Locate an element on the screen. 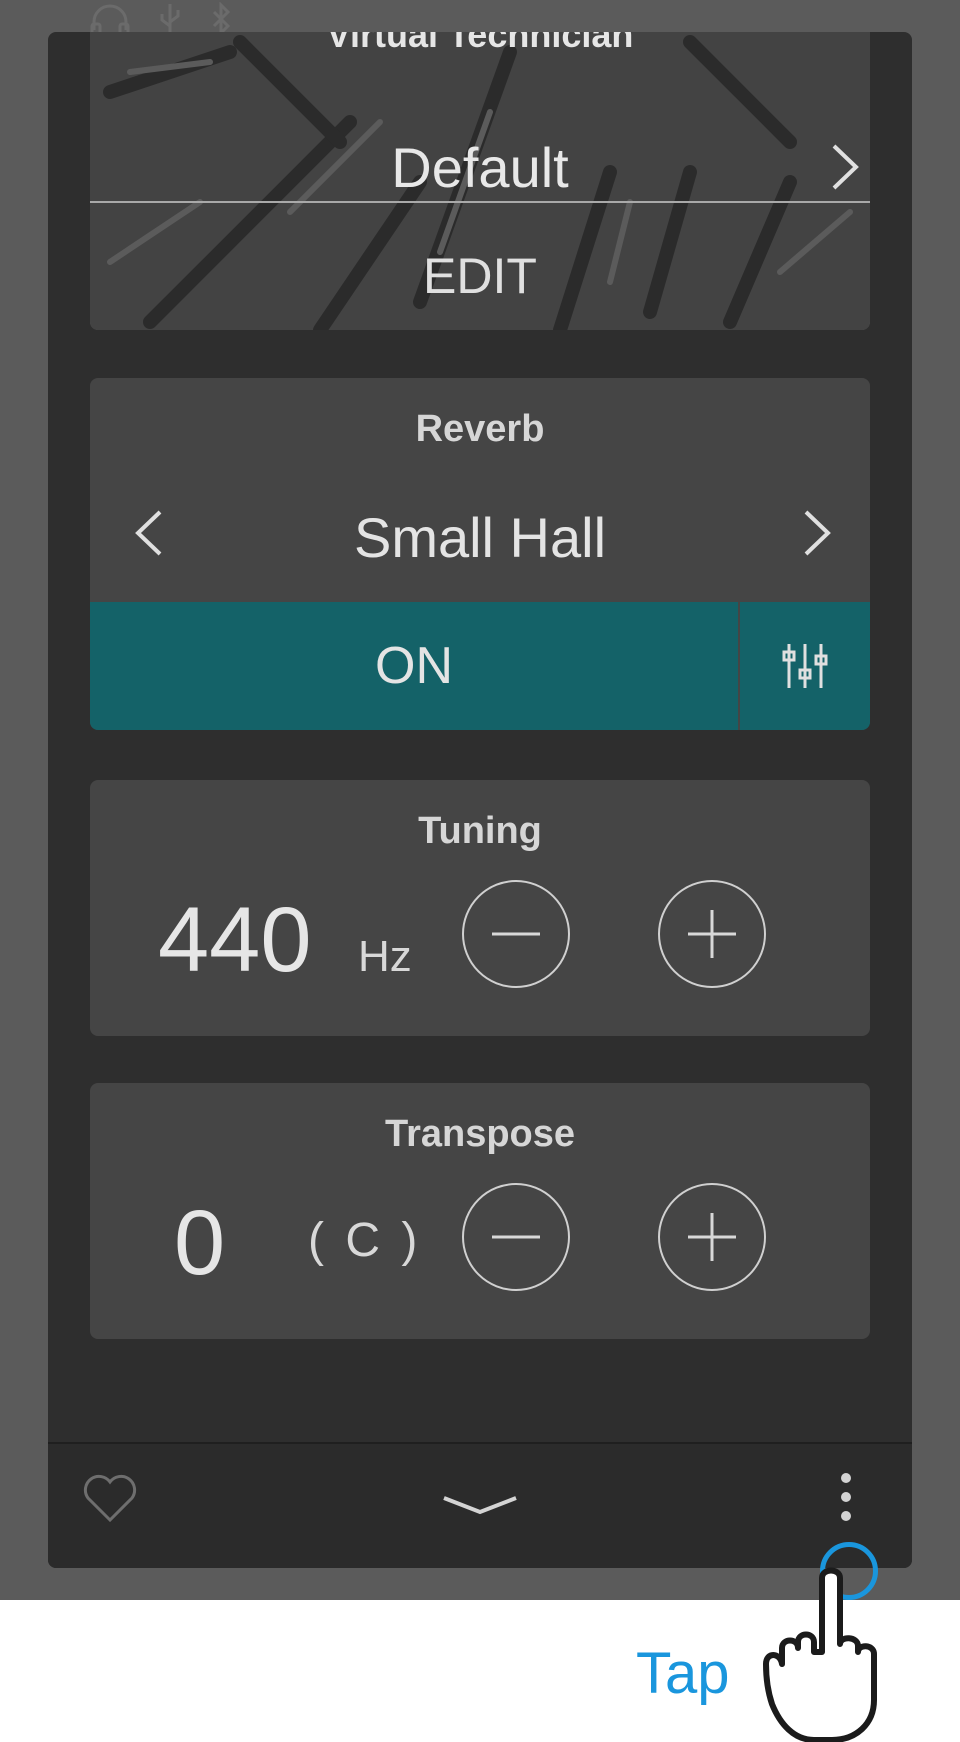 The width and height of the screenshot is (960, 1742). transpose-decrease-button is located at coordinates (516, 1237).